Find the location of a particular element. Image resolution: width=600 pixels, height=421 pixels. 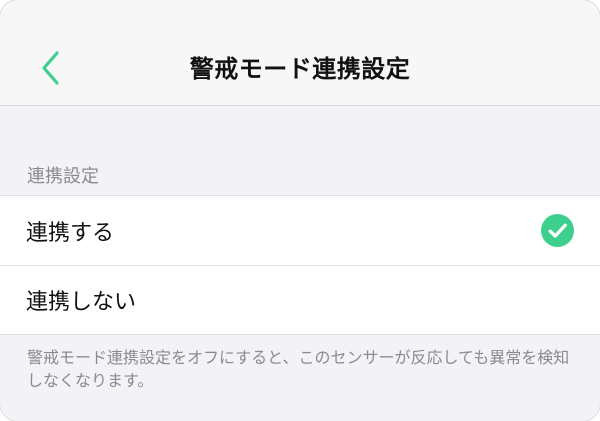

option-label: 連携する is located at coordinates (70, 233).